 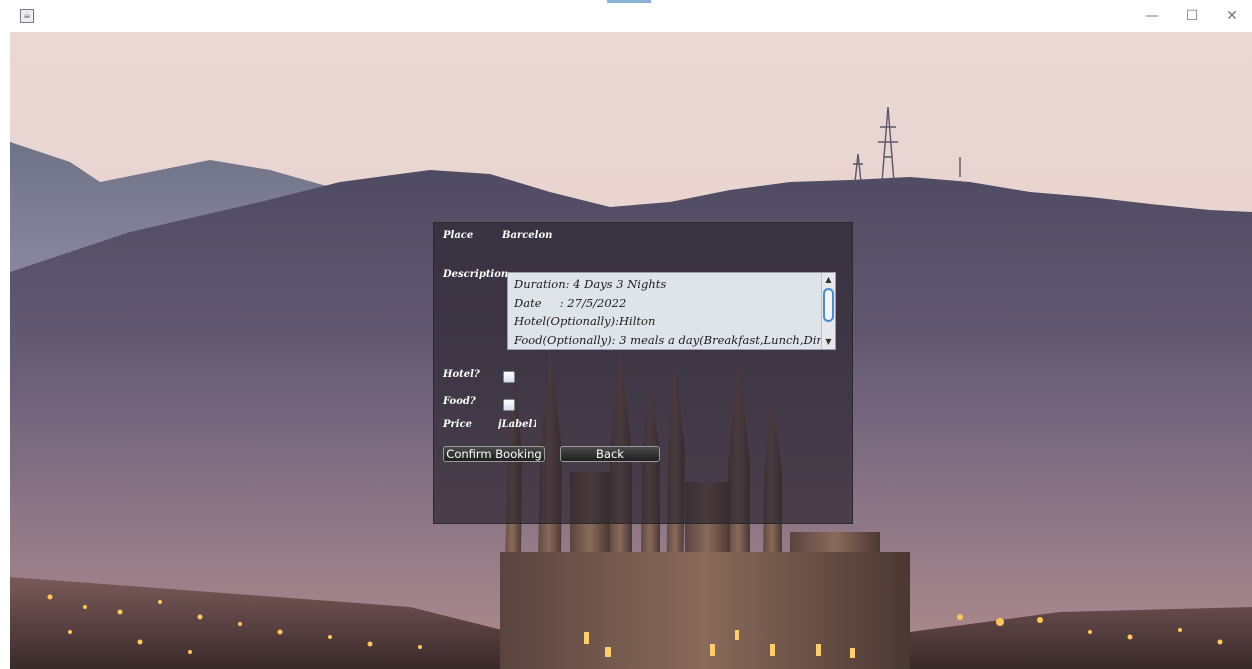 I want to click on description-line: Duration: 4 Days 3 Nights, so click(x=590, y=284).